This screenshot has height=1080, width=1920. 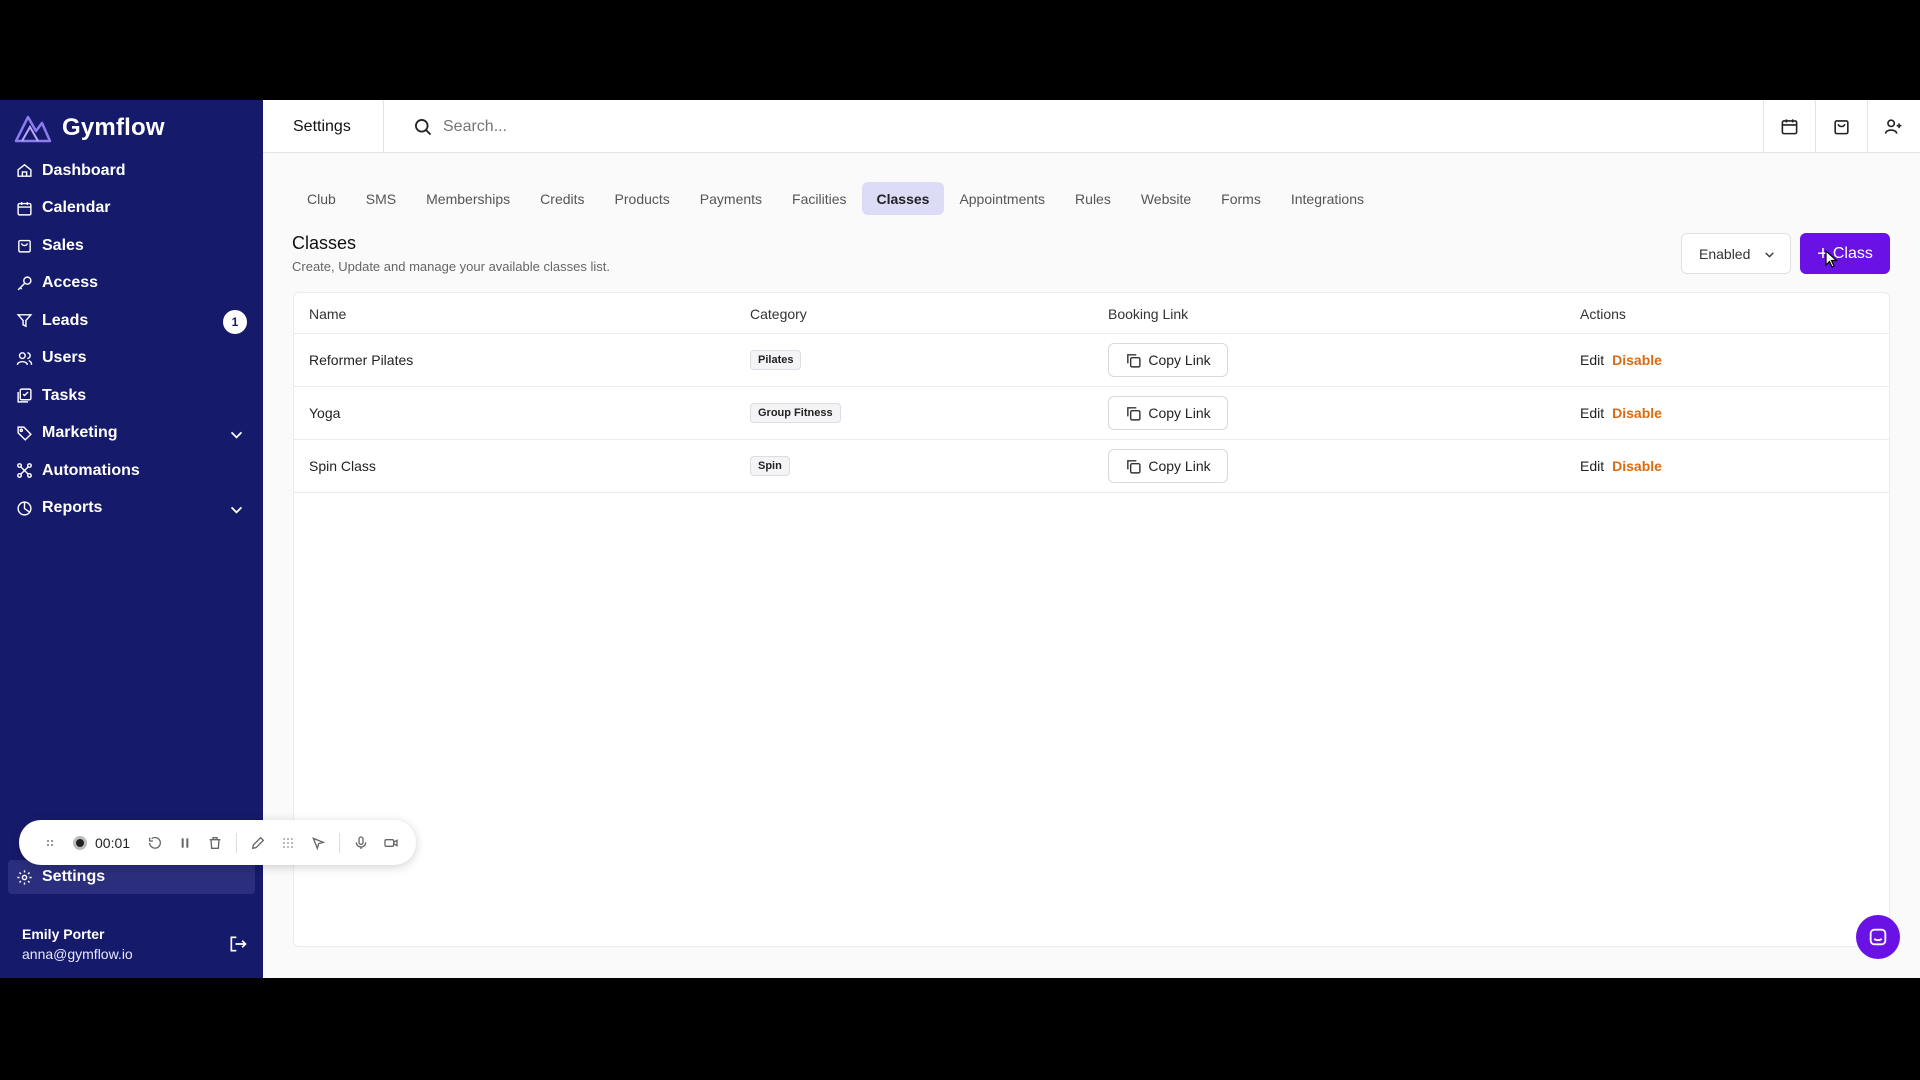 What do you see at coordinates (64, 358) in the screenshot?
I see `sidebar-item-label: Users` at bounding box center [64, 358].